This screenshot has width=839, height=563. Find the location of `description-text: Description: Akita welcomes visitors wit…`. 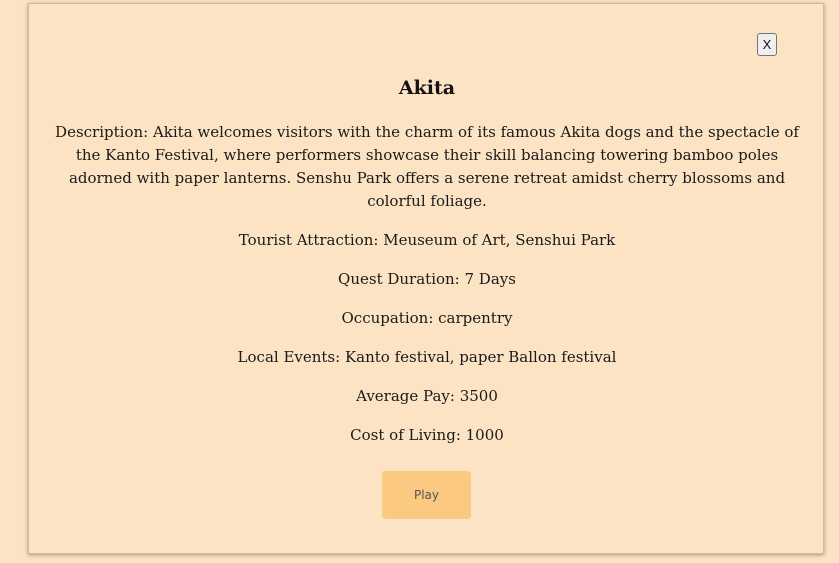

description-text: Description: Akita welcomes visitors wit… is located at coordinates (427, 166).